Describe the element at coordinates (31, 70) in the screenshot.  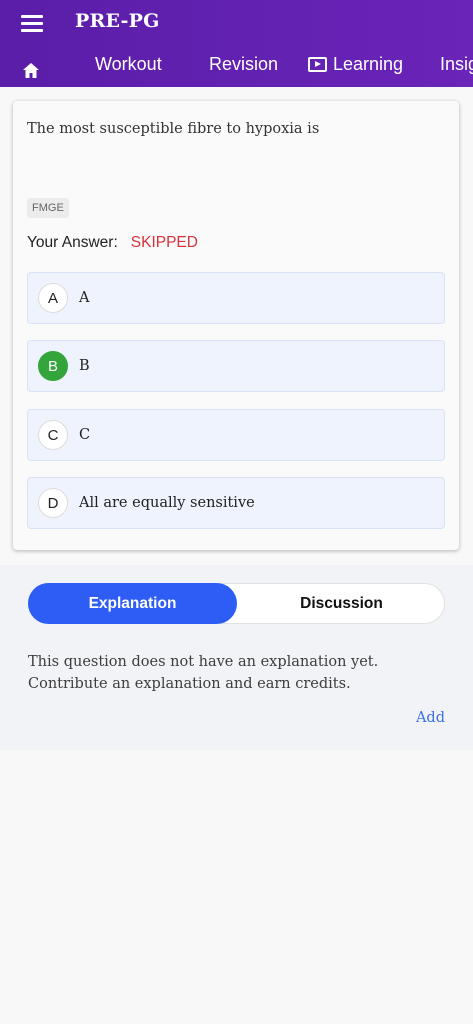
I see `home-icon` at that location.